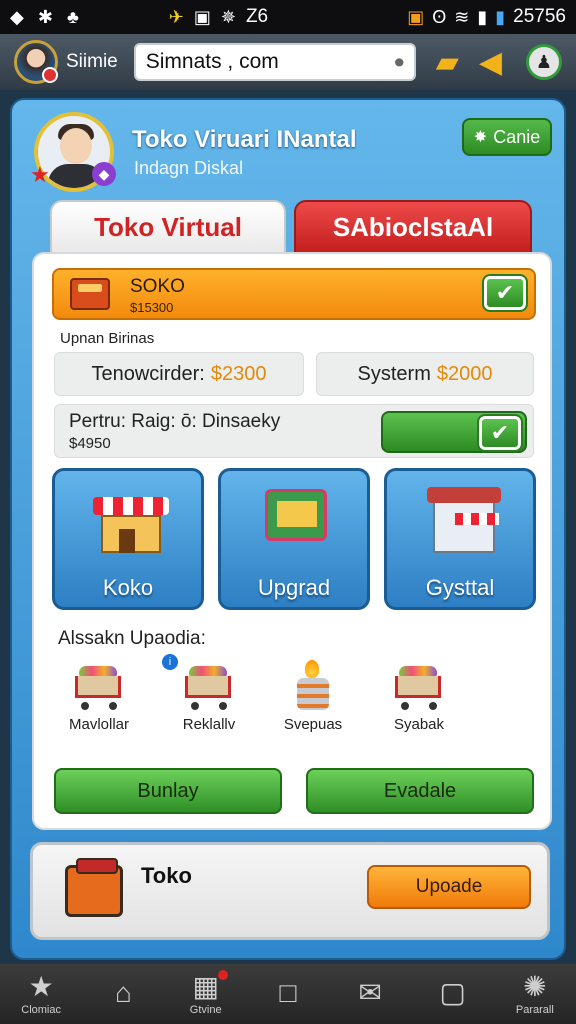 Image resolution: width=576 pixels, height=1024 pixels. I want to click on camera-icon: ▰, so click(447, 62).